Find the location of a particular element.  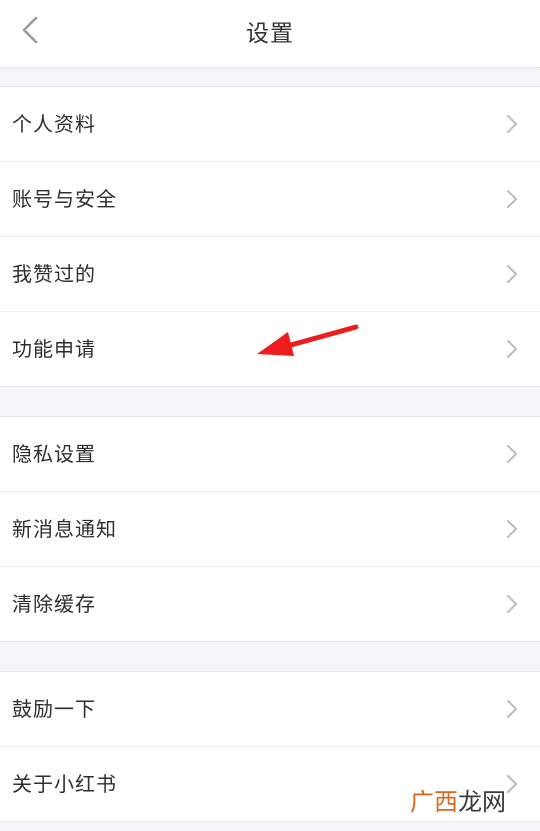

settings-item-privacy: 隐私设置 is located at coordinates (270, 454).